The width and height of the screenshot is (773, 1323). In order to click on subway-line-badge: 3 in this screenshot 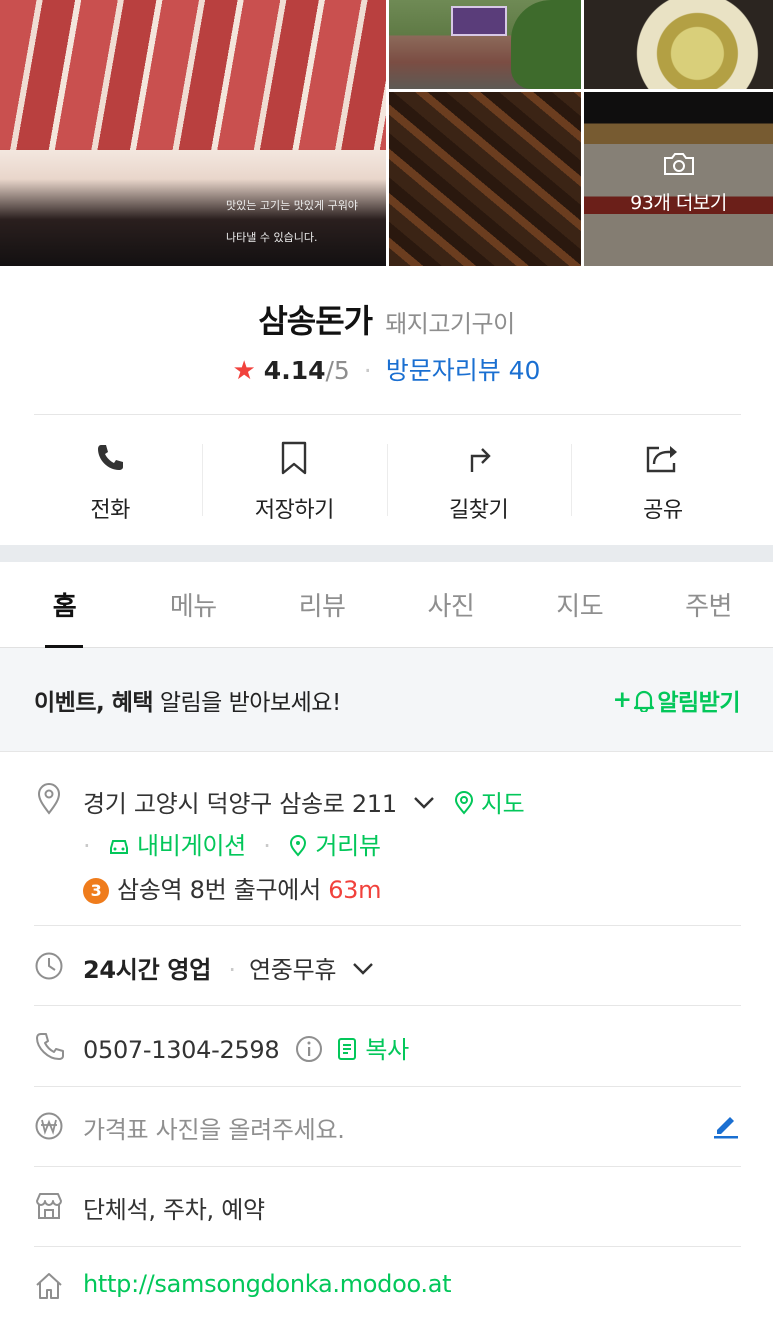, I will do `click(96, 891)`.